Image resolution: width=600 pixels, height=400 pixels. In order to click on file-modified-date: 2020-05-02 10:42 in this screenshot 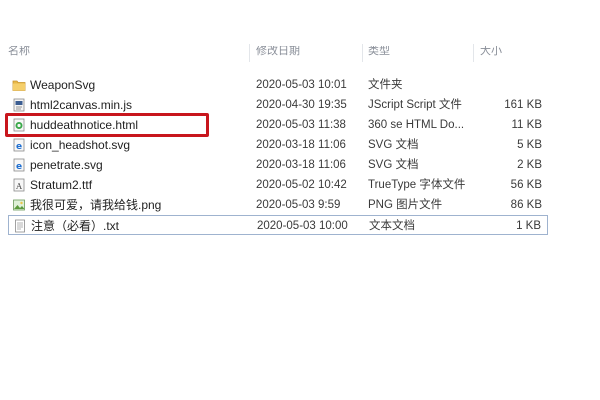, I will do `click(301, 185)`.